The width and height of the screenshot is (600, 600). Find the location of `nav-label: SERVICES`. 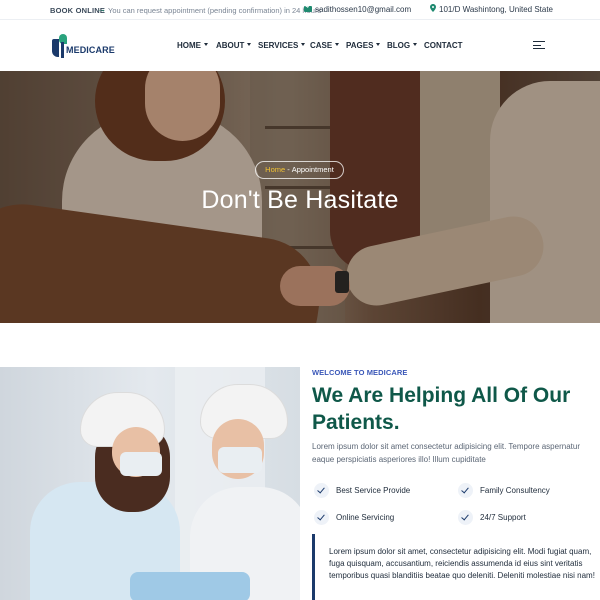

nav-label: SERVICES is located at coordinates (278, 45).